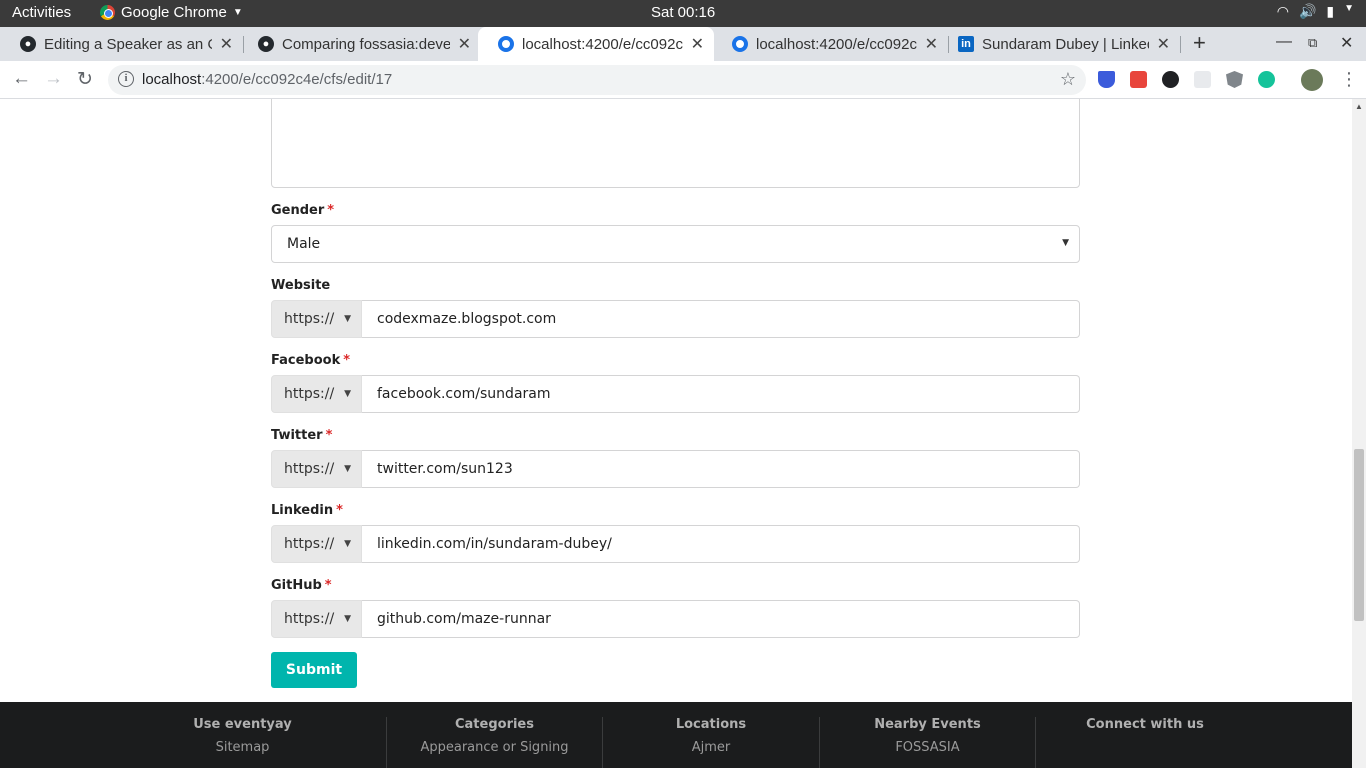 Image resolution: width=1366 pixels, height=768 pixels. Describe the element at coordinates (1138, 79) in the screenshot. I see `extension-e-icon` at that location.